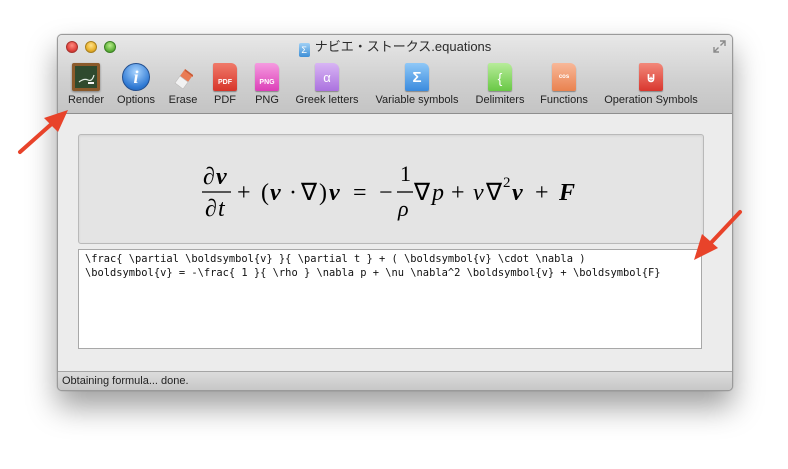 This screenshot has height=469, width=788. Describe the element at coordinates (125, 381) in the screenshot. I see `status-text: Obtaining formula... done.` at that location.